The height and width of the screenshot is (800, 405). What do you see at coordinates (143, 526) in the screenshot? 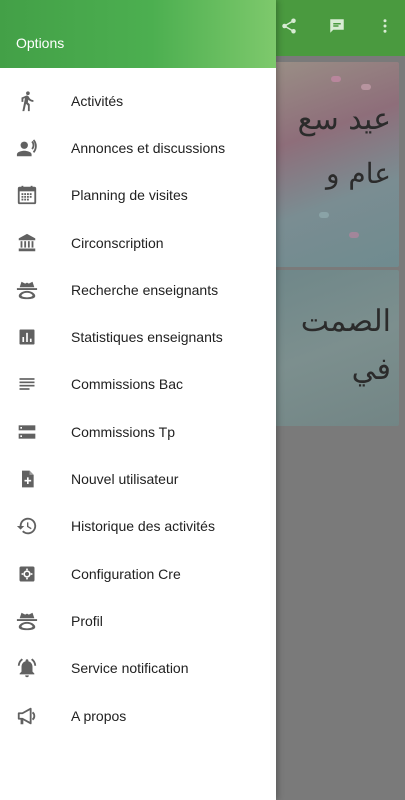
I see `menu-item-label: Historique des activités` at bounding box center [143, 526].